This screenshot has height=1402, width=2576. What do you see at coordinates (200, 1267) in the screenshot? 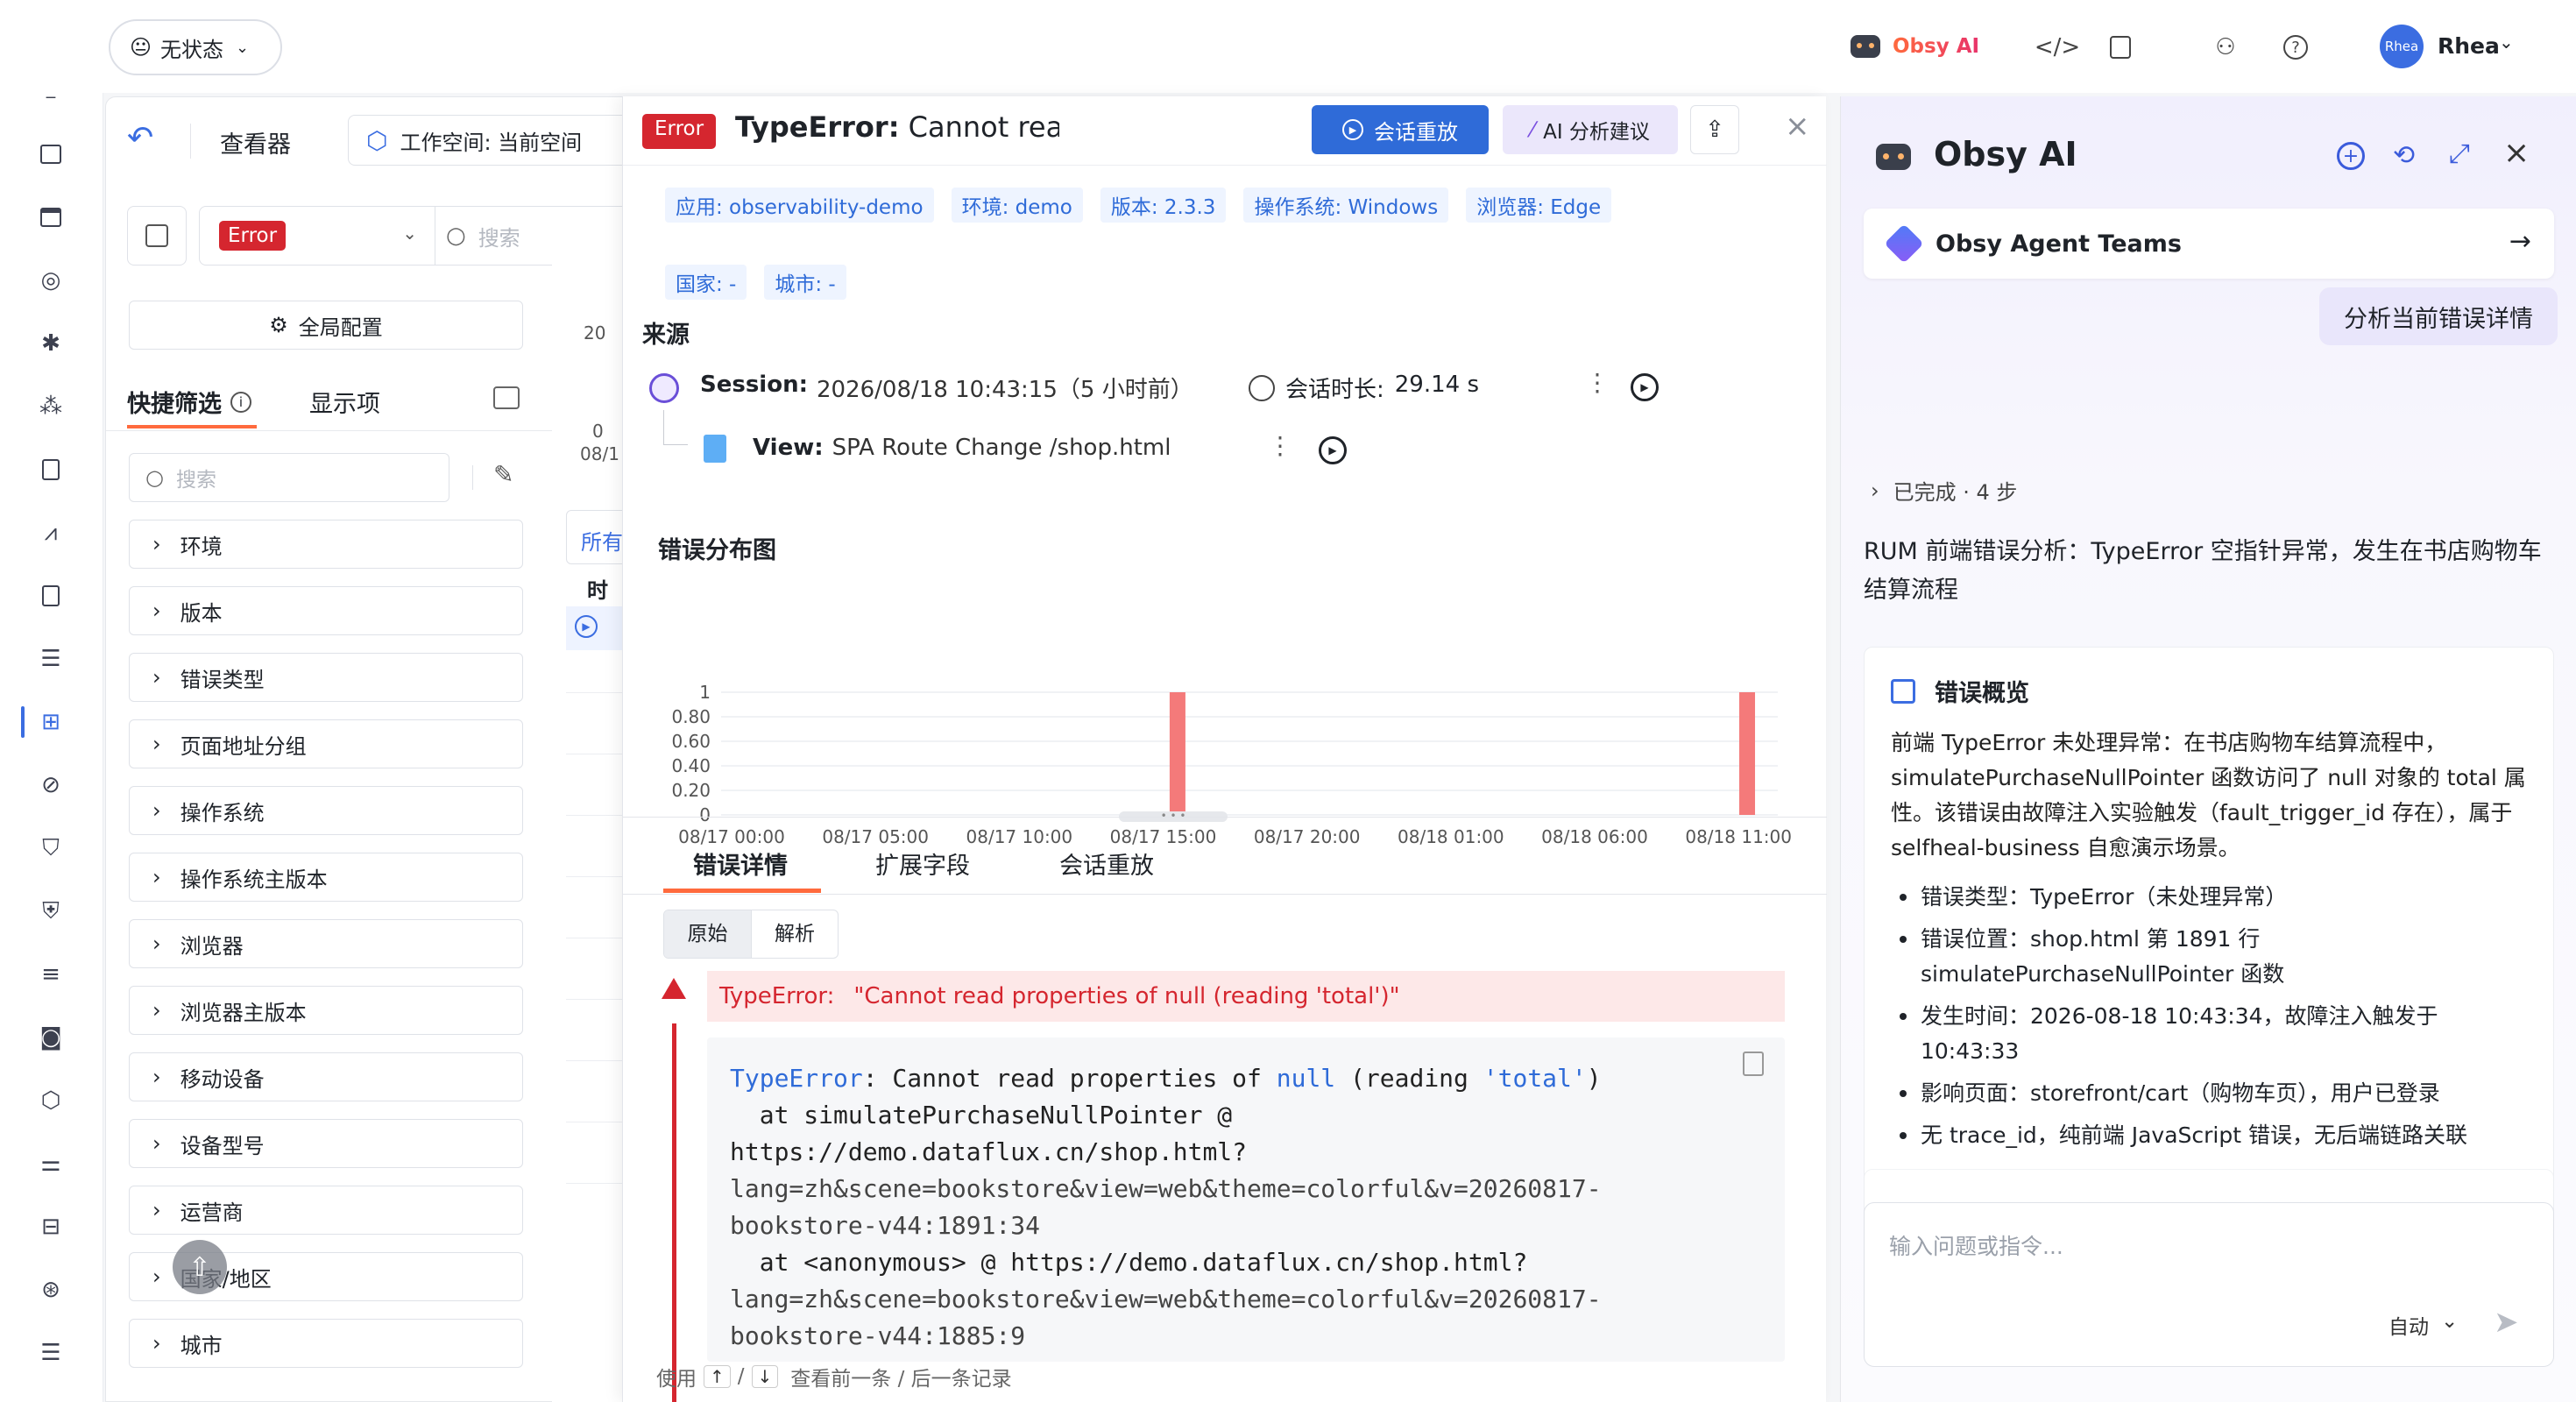
I see `scroll-to-top-button: ⇧` at bounding box center [200, 1267].